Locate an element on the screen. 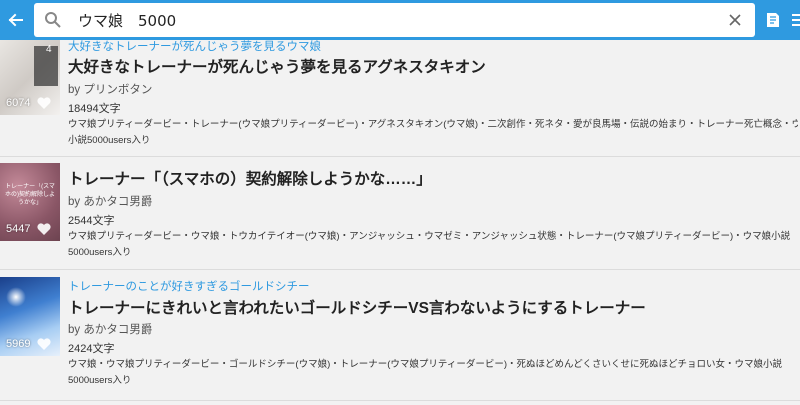 The width and height of the screenshot is (800, 405). search-box is located at coordinates (394, 20).